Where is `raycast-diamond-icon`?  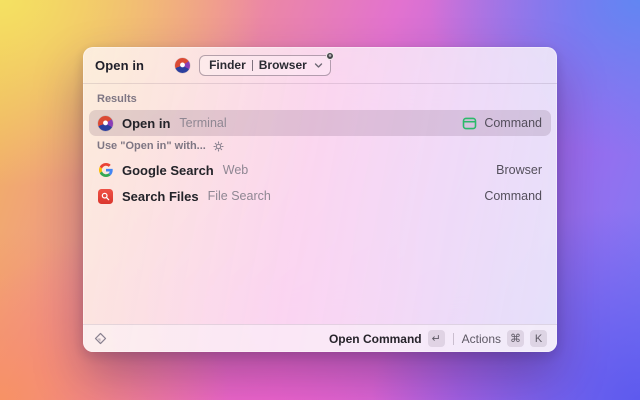
raycast-diamond-icon is located at coordinates (100, 338).